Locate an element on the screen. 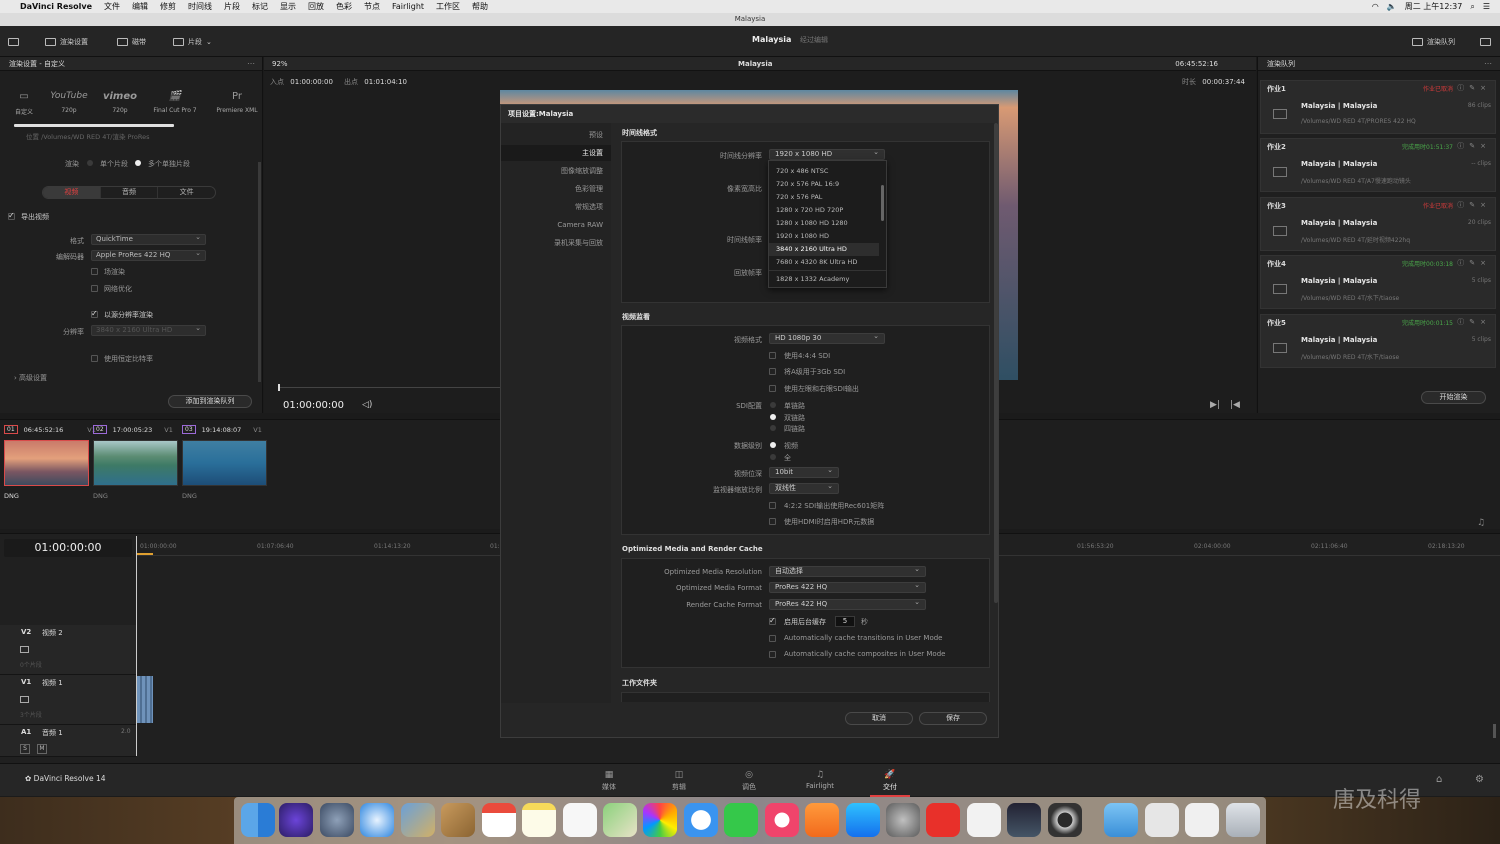 This screenshot has height=844, width=1500. colorsync-icon is located at coordinates (984, 820).